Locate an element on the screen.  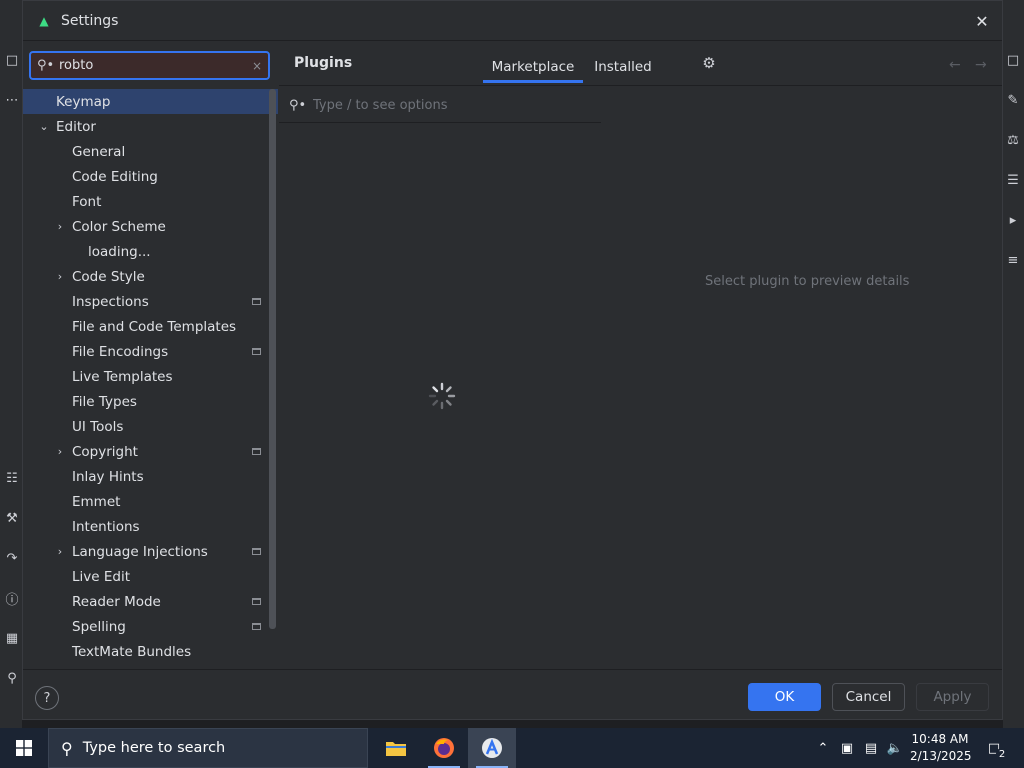
device-manager-icon: ✎ is located at coordinates (1013, 100).